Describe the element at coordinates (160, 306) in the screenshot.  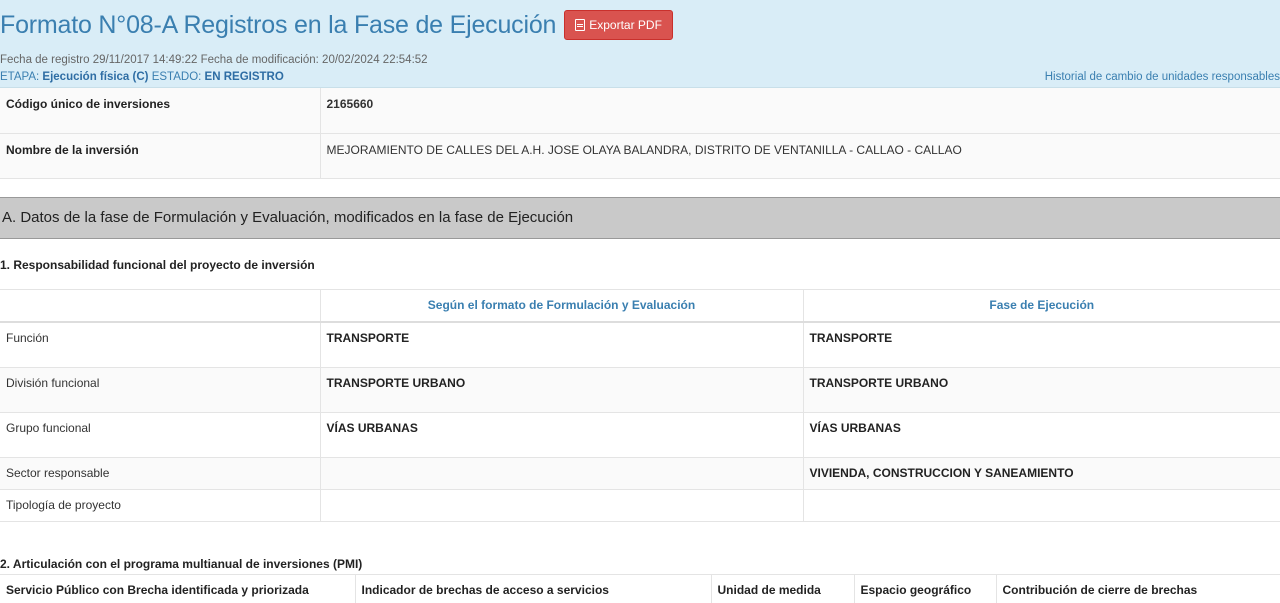
I see `column-header` at that location.